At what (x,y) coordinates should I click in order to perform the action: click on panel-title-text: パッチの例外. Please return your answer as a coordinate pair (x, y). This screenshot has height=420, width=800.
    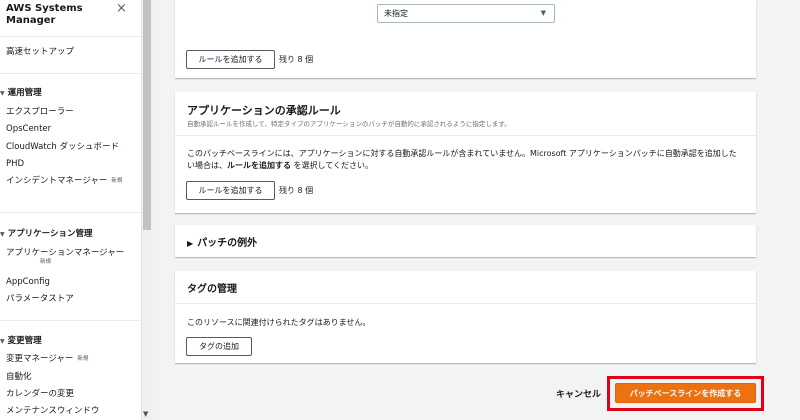
    Looking at the image, I should click on (227, 243).